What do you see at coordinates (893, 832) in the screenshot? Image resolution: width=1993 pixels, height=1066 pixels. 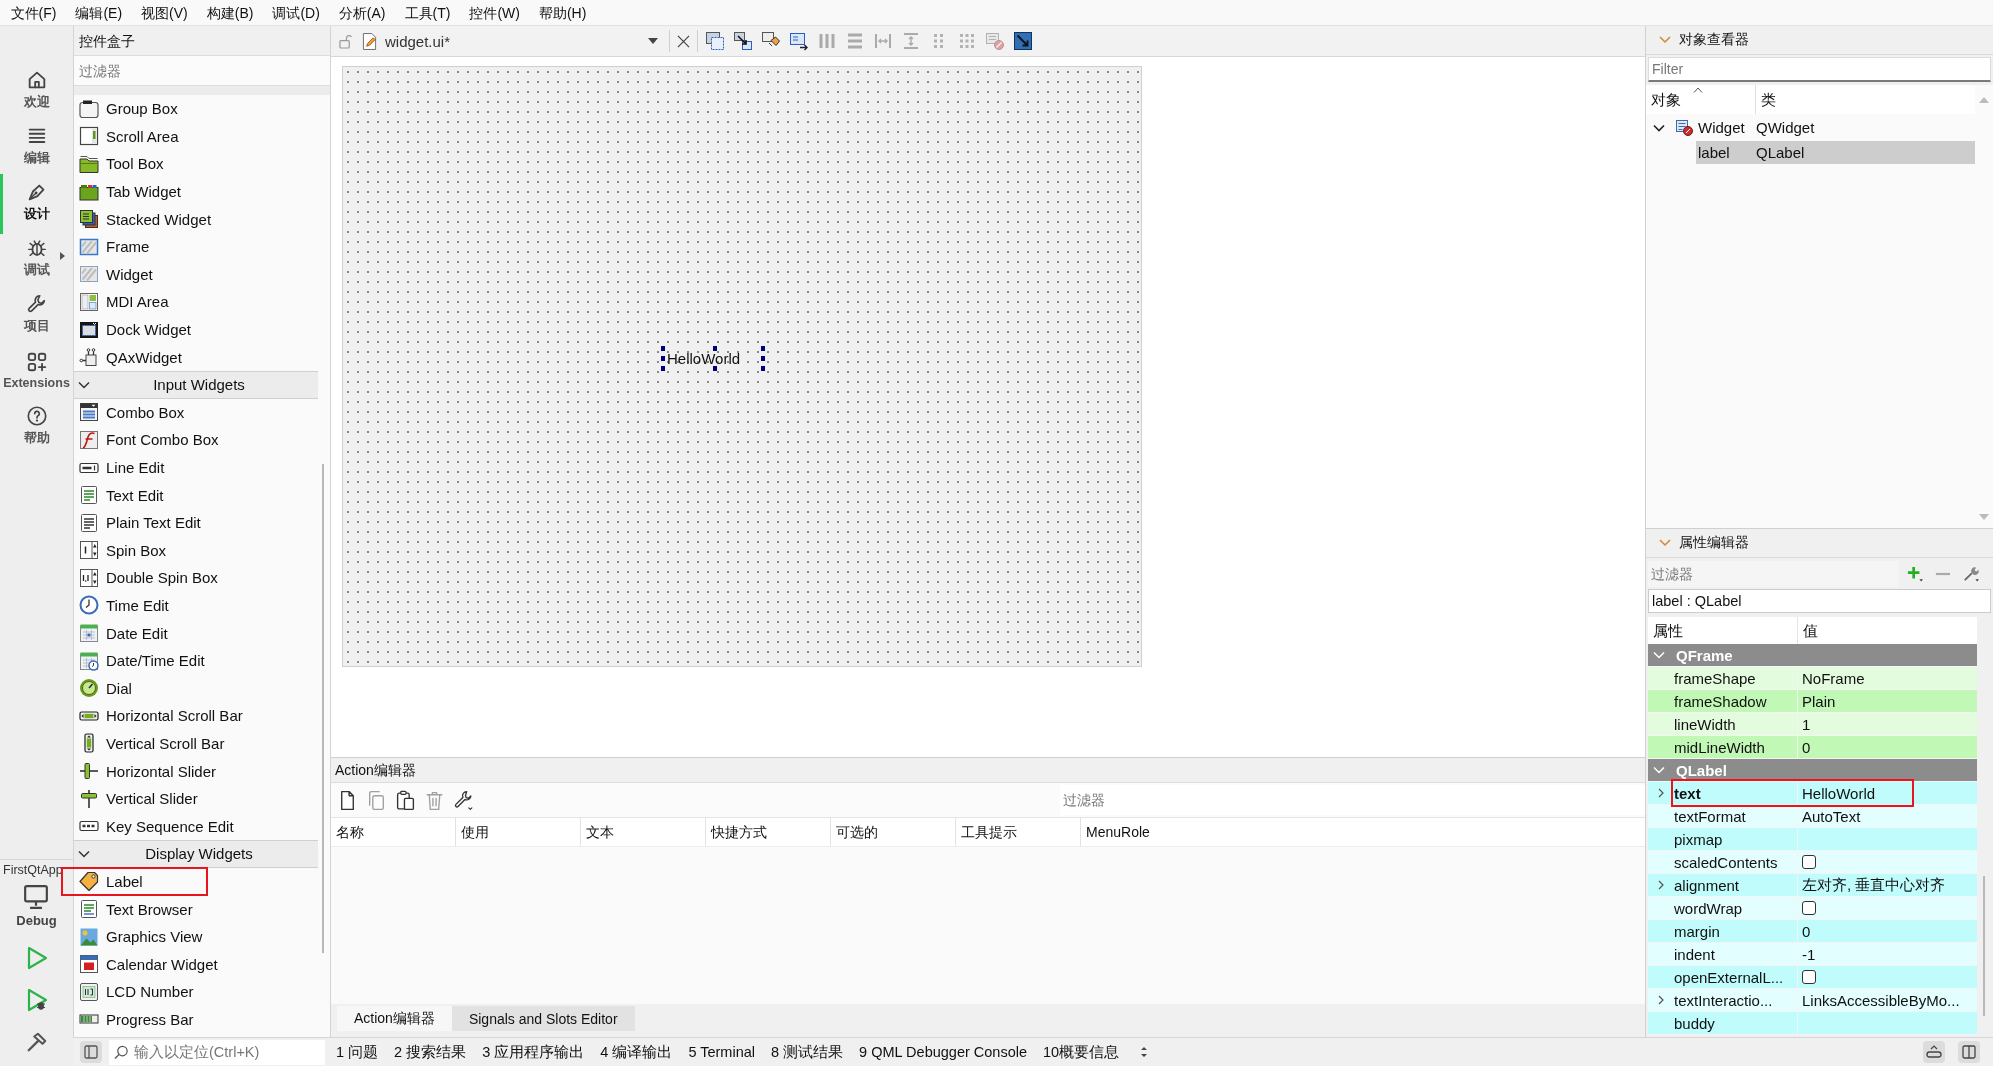 I see `column-header: 可选的` at bounding box center [893, 832].